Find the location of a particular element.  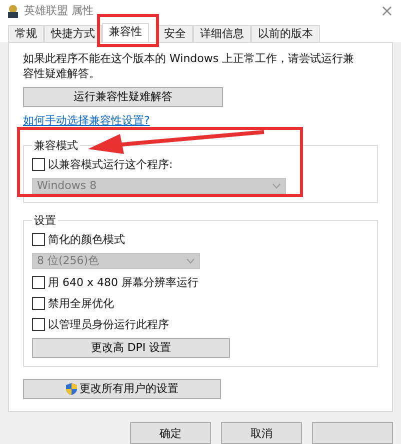

dropdown-value: Windows 8 is located at coordinates (67, 185).